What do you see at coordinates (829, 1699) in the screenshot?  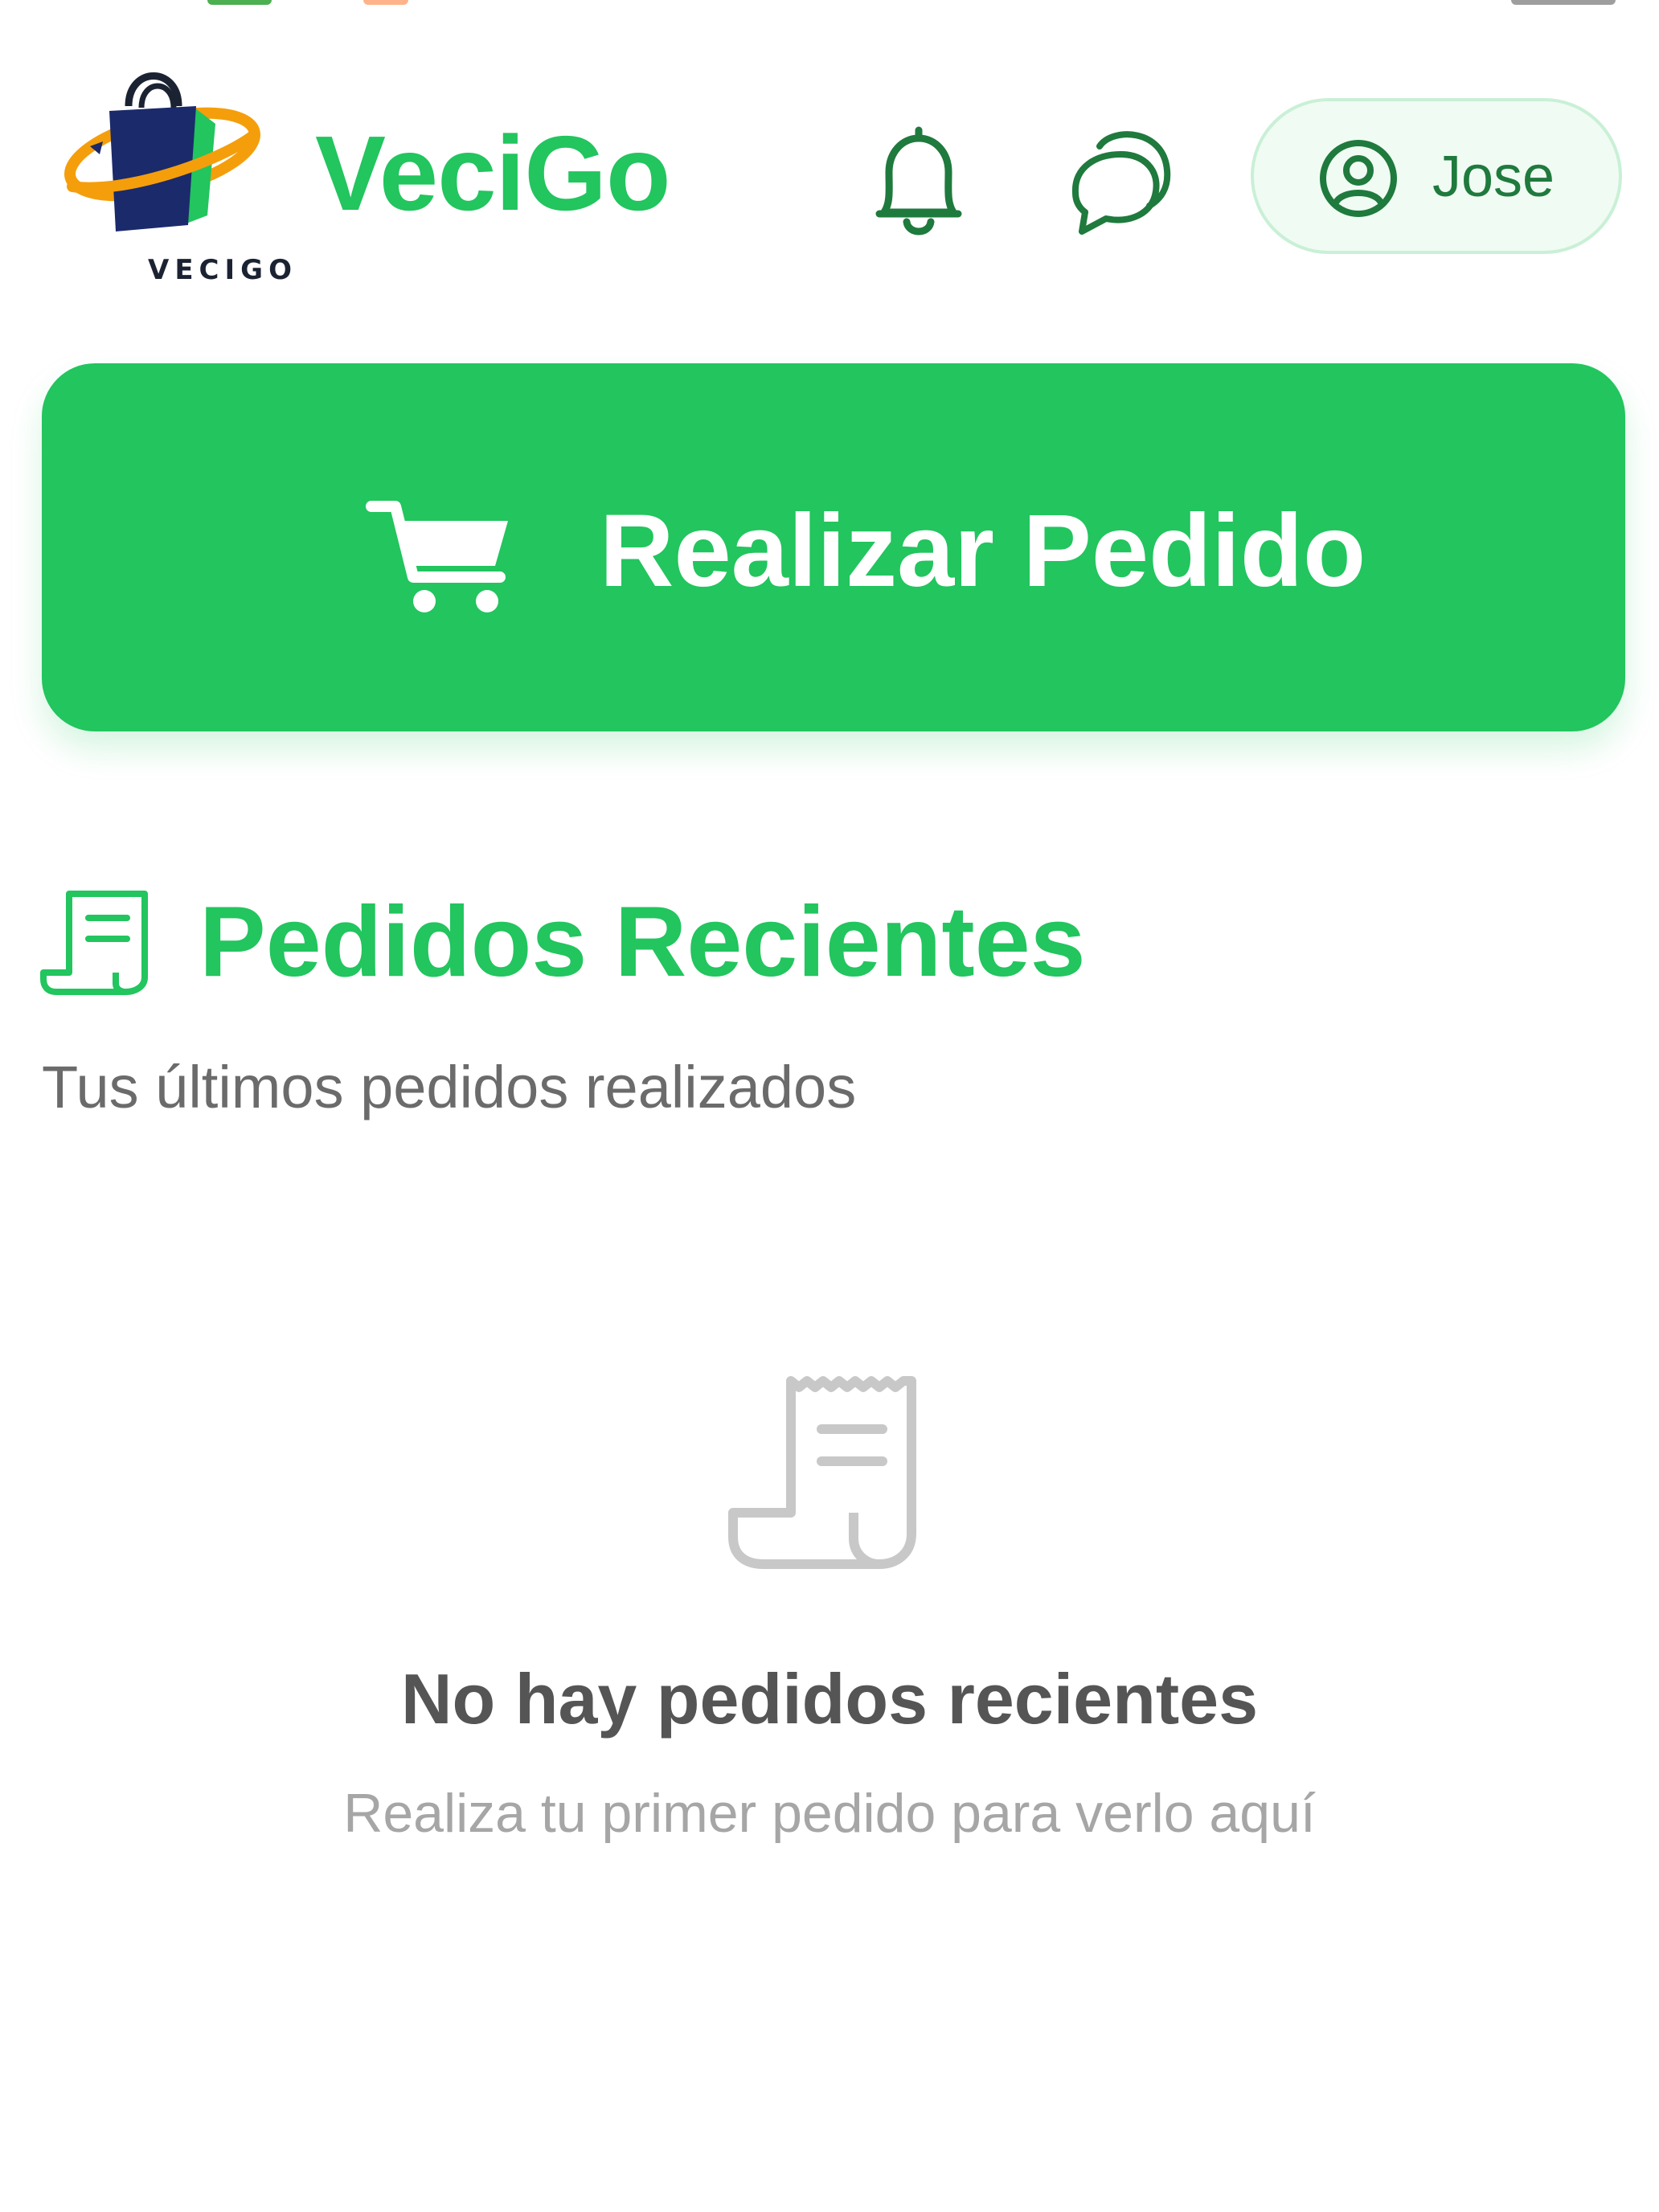 I see `empty-state-title: No hay pedidos recientes` at bounding box center [829, 1699].